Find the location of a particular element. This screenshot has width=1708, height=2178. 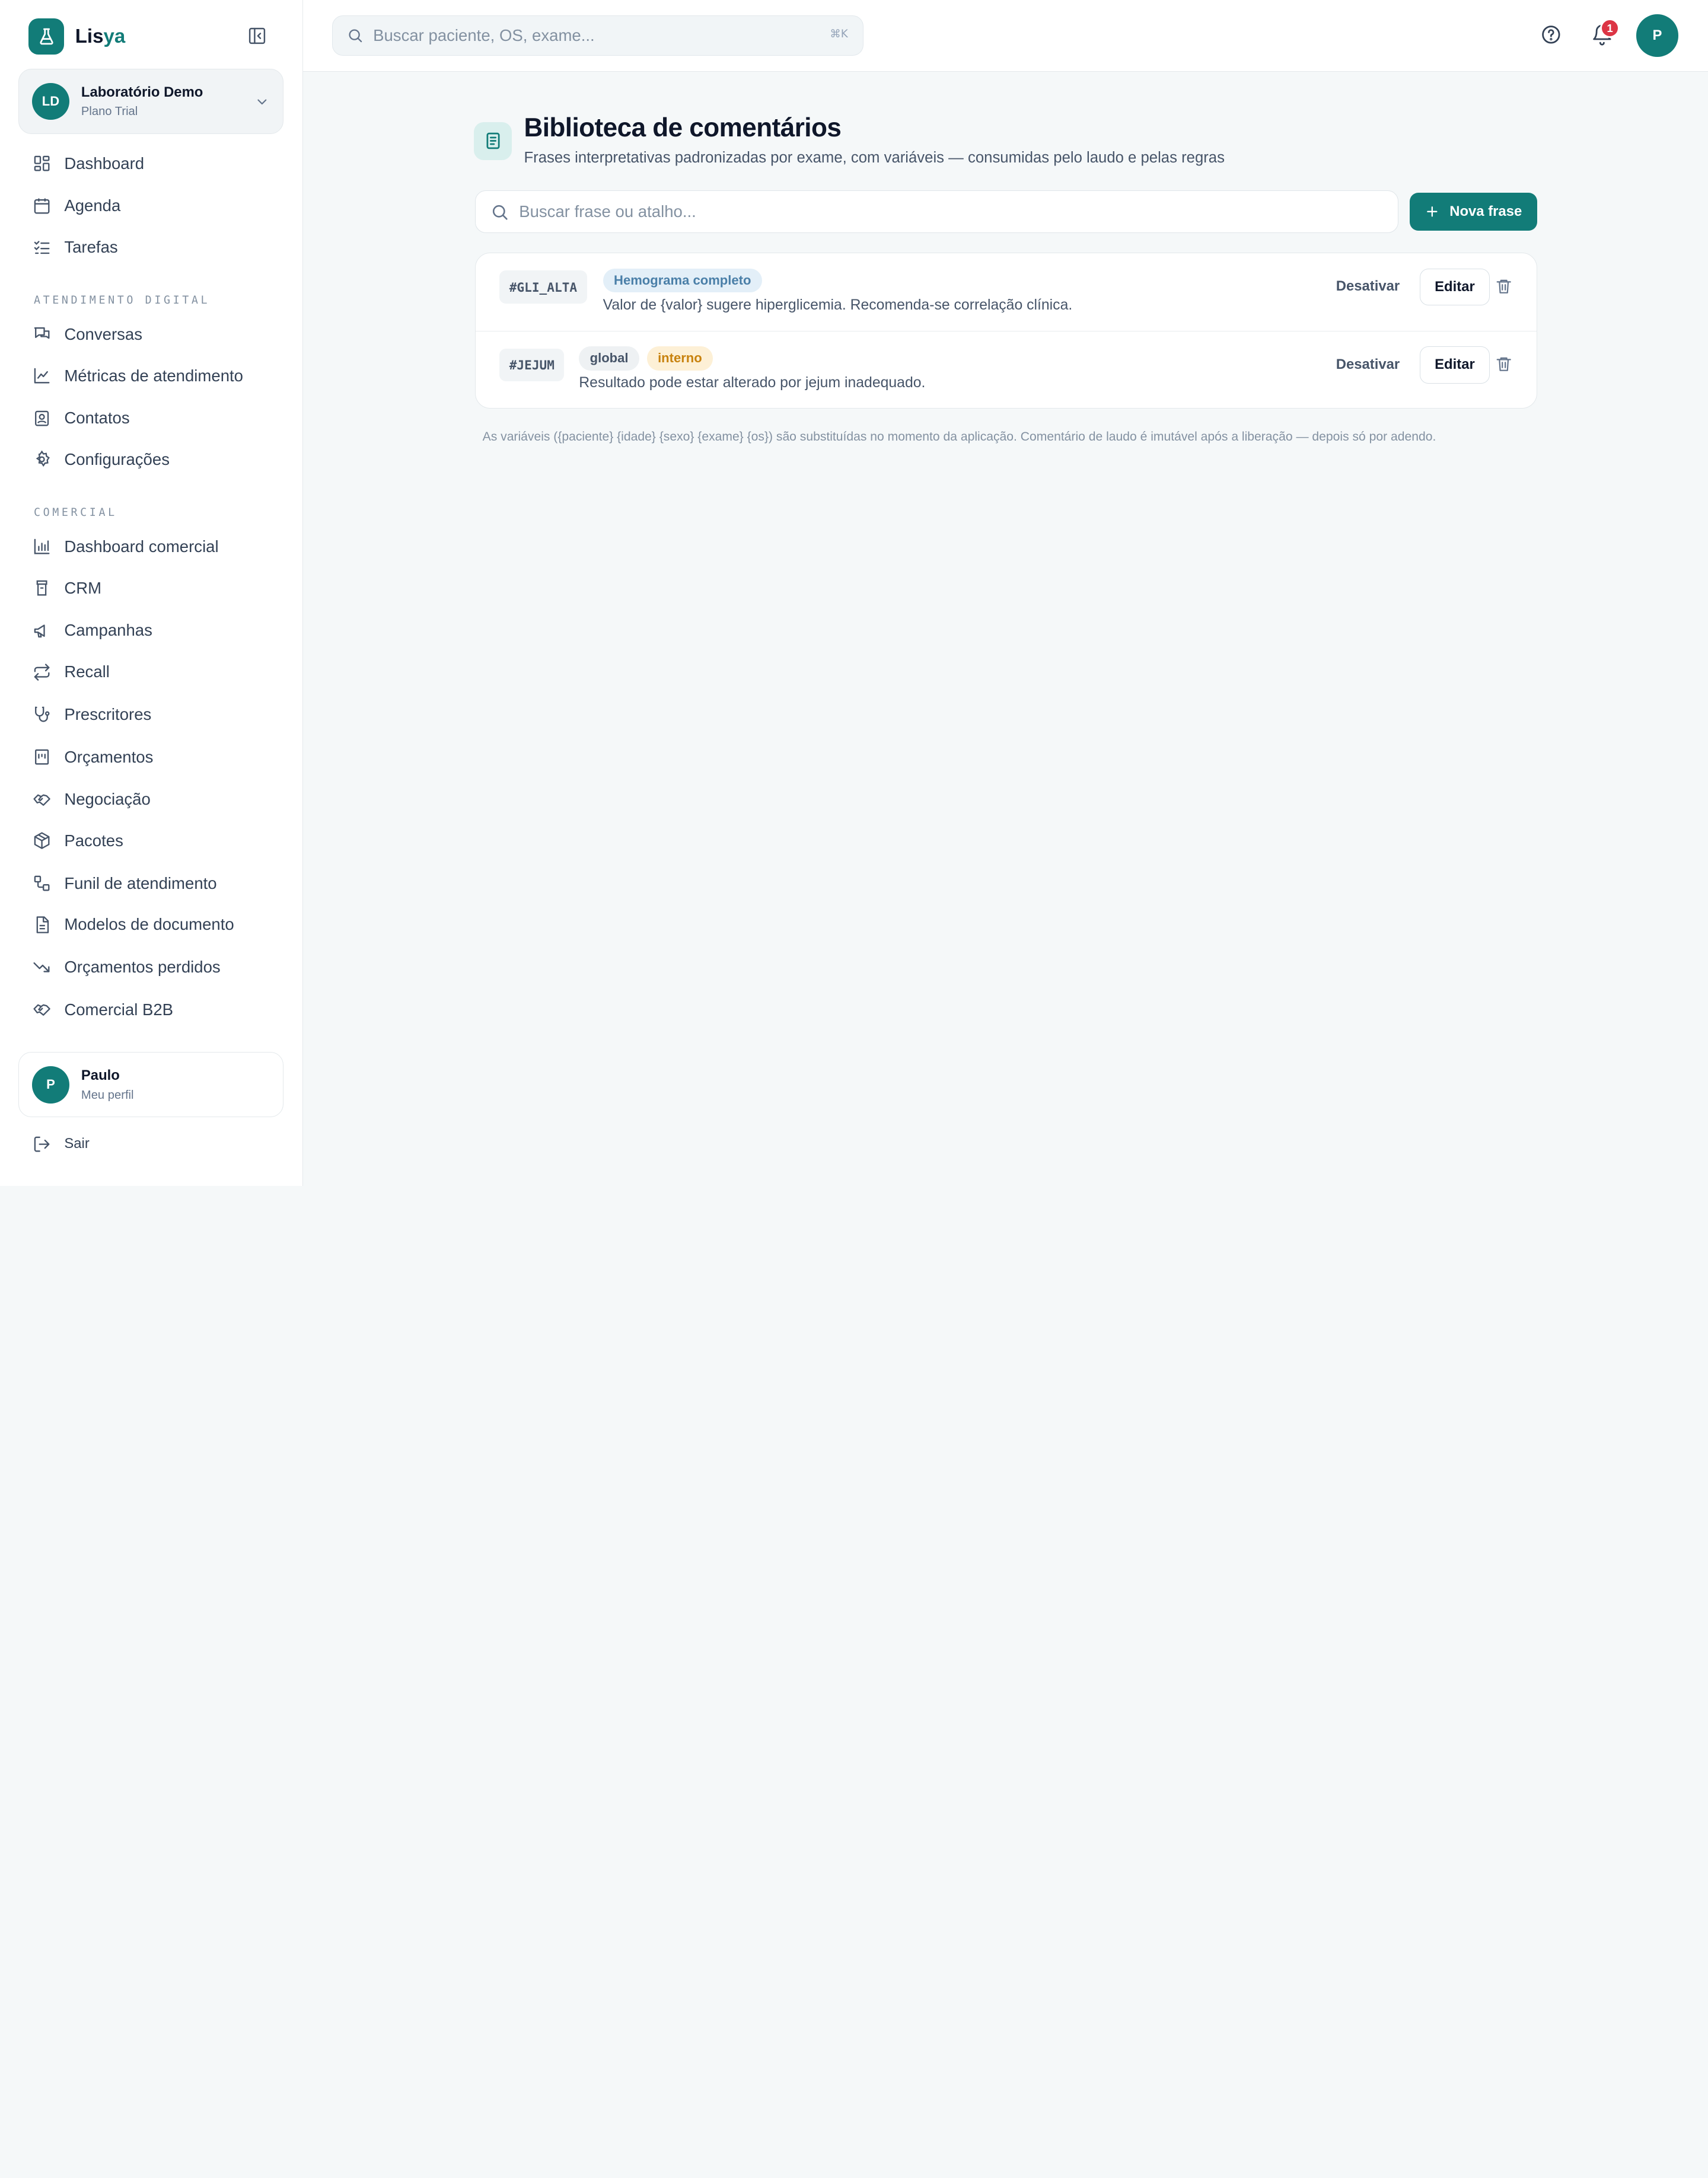

collapse-sidebar-icon is located at coordinates (257, 36).